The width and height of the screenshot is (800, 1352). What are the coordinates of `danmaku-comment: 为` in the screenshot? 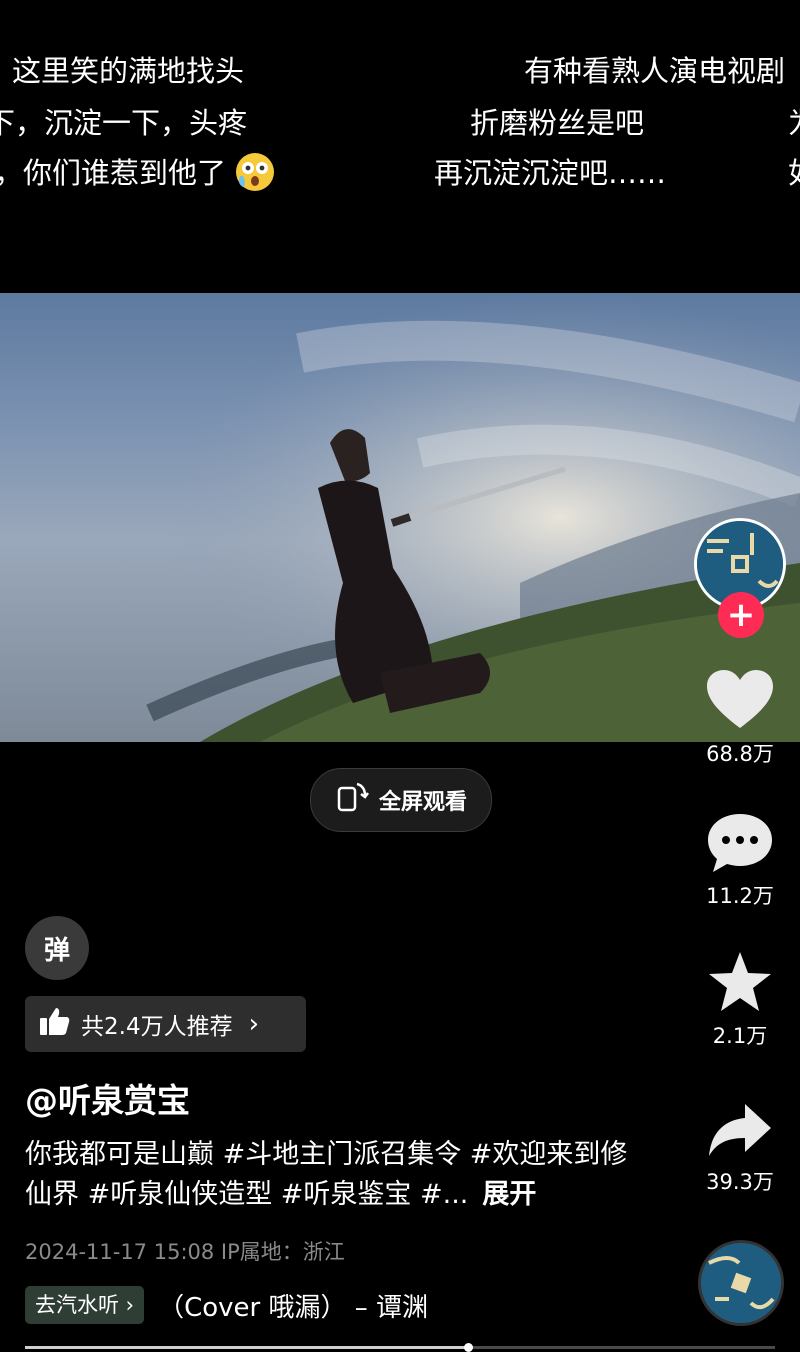 It's located at (794, 121).